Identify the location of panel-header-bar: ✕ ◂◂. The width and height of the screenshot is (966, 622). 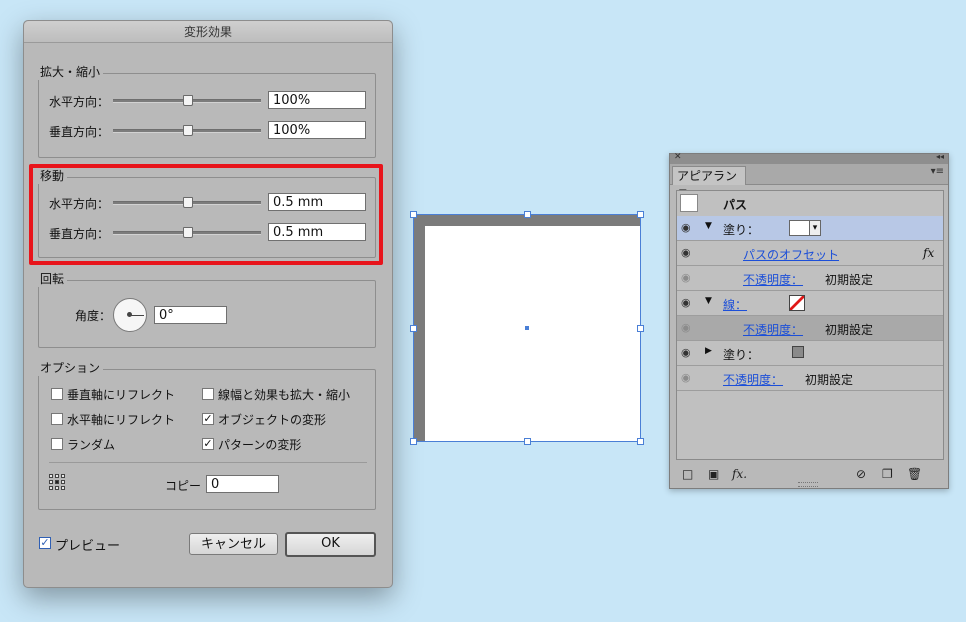
(809, 158).